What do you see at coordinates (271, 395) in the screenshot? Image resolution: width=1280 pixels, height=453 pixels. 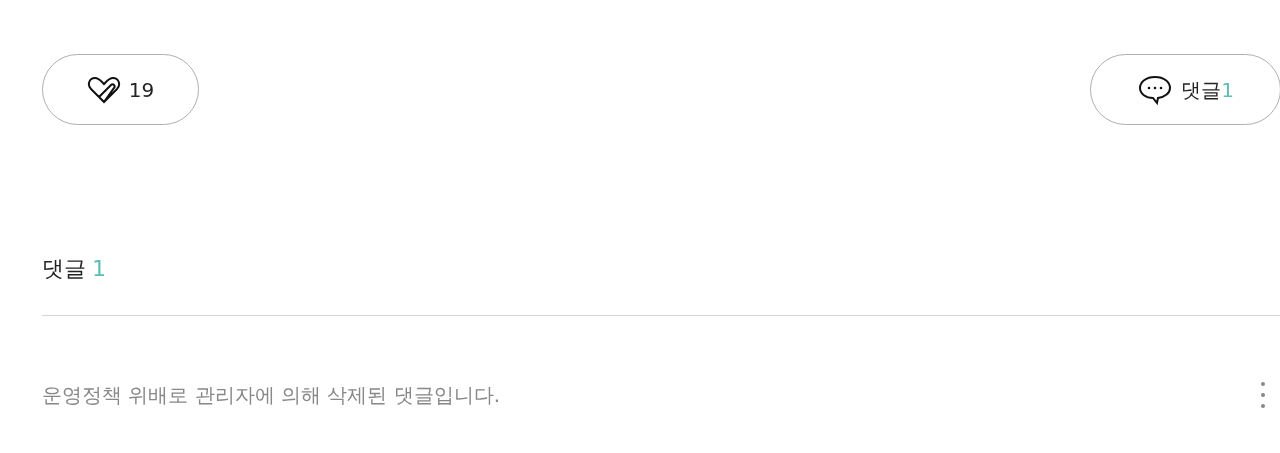 I see `deleted-comment-text: 운영정책 위배로 관리자에 의해 삭제된 댓글입니다.` at bounding box center [271, 395].